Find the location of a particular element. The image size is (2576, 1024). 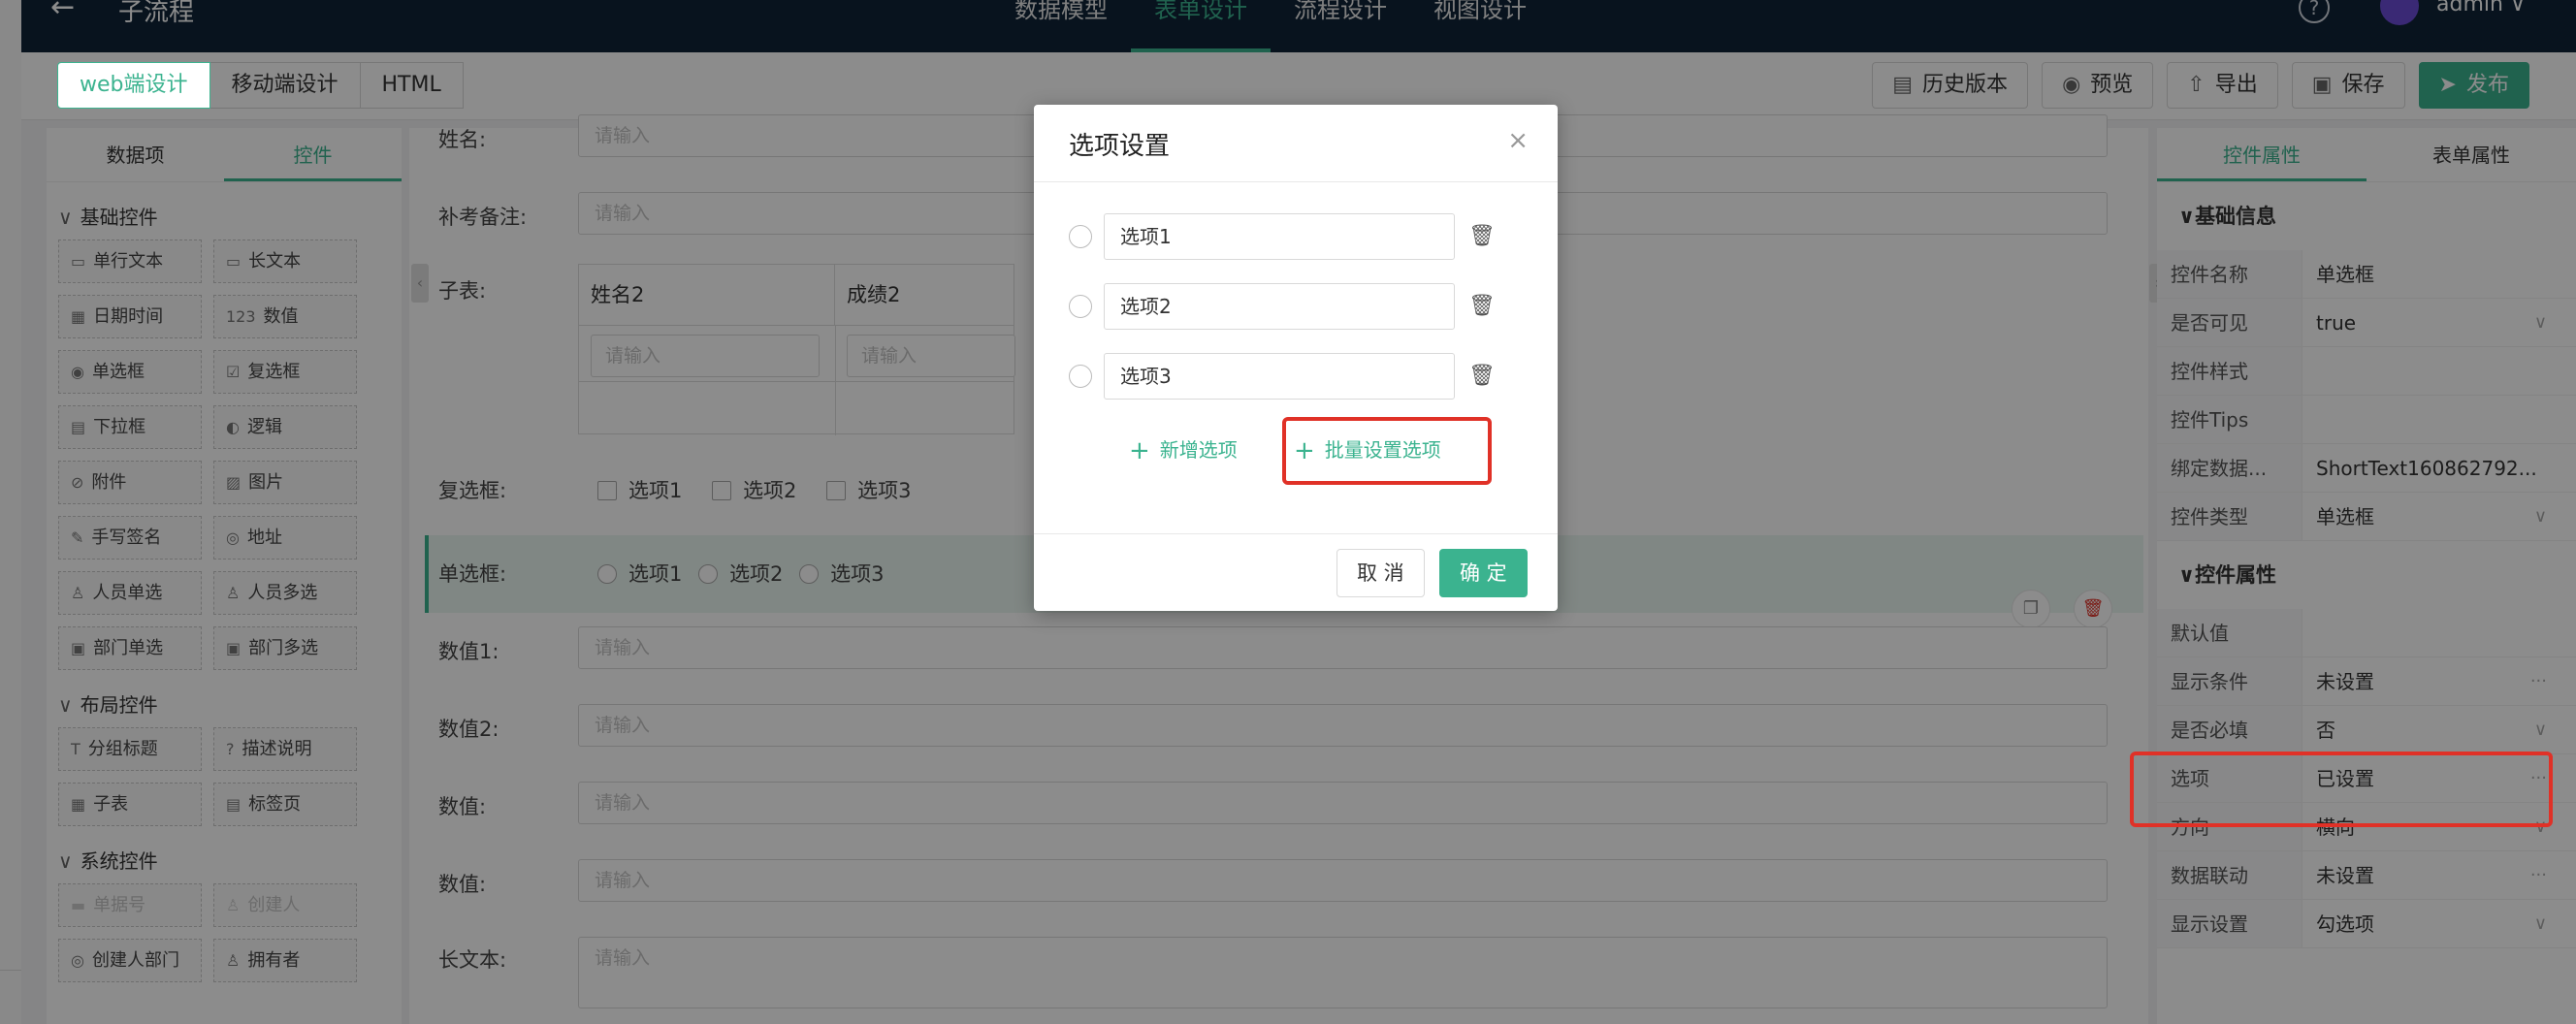

ok-button: 确 定 is located at coordinates (1483, 573).